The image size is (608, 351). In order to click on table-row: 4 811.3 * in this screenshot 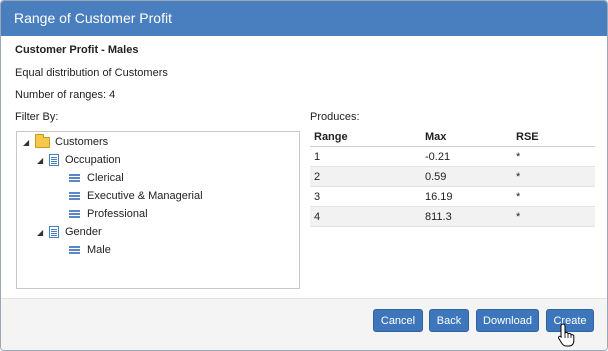, I will do `click(452, 216)`.